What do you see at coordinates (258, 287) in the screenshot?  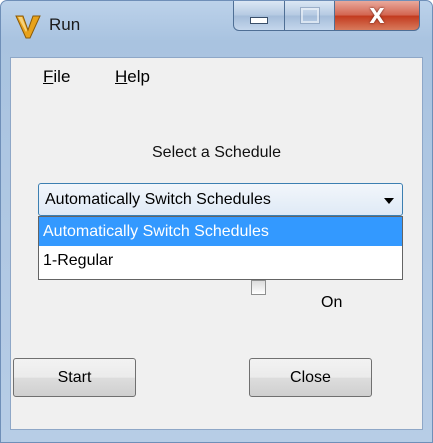 I see `on-checkbox` at bounding box center [258, 287].